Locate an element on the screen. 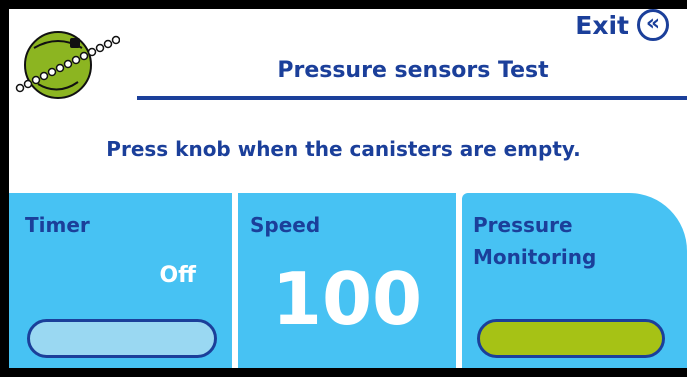  roller-pump-logo-icon is located at coordinates (67, 67).